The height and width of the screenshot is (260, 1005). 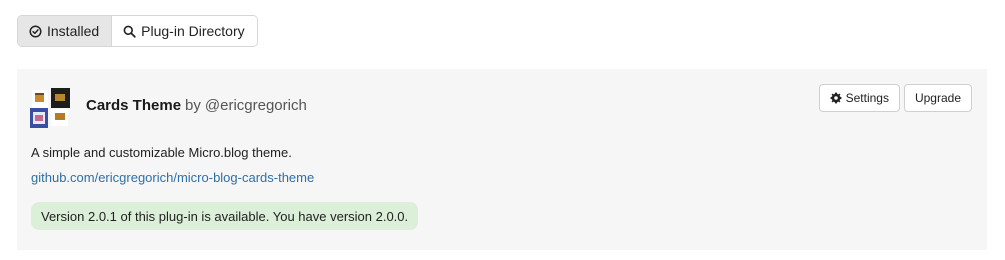 What do you see at coordinates (50, 108) in the screenshot?
I see `plugin-logo` at bounding box center [50, 108].